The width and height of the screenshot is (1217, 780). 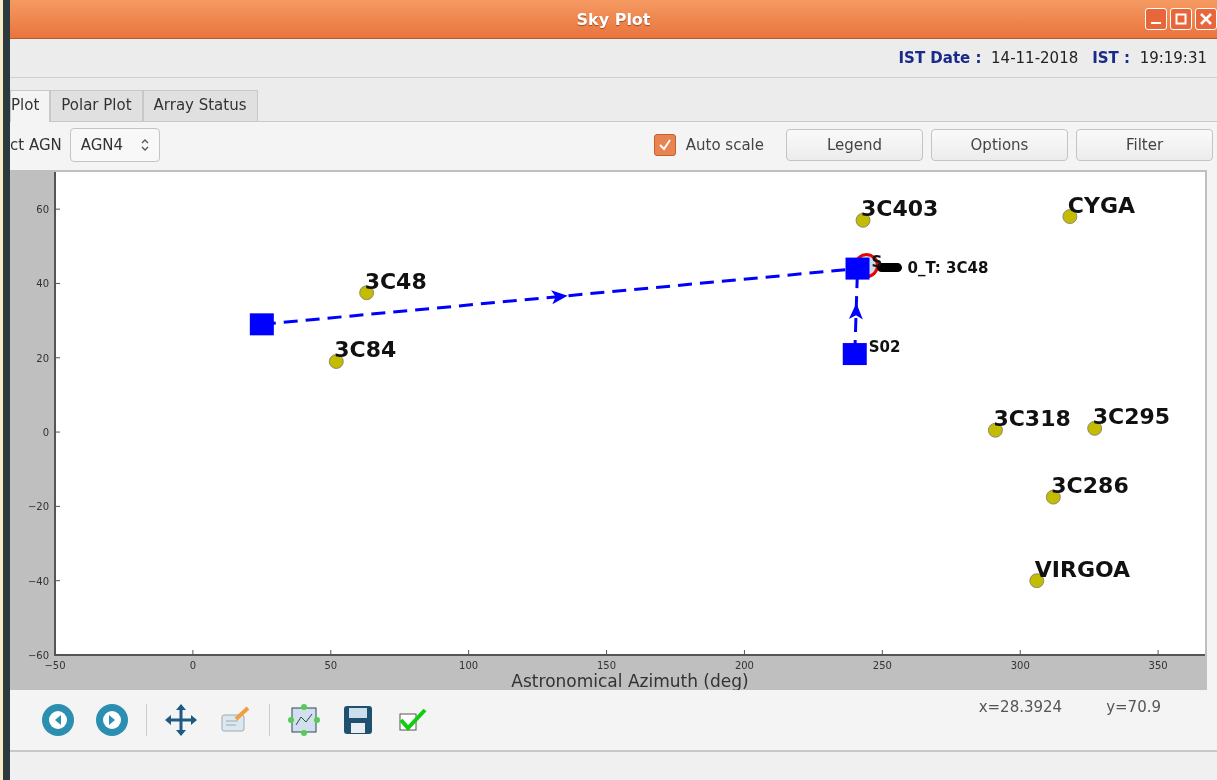 I want to click on antenna-label: S02, so click(x=884, y=347).